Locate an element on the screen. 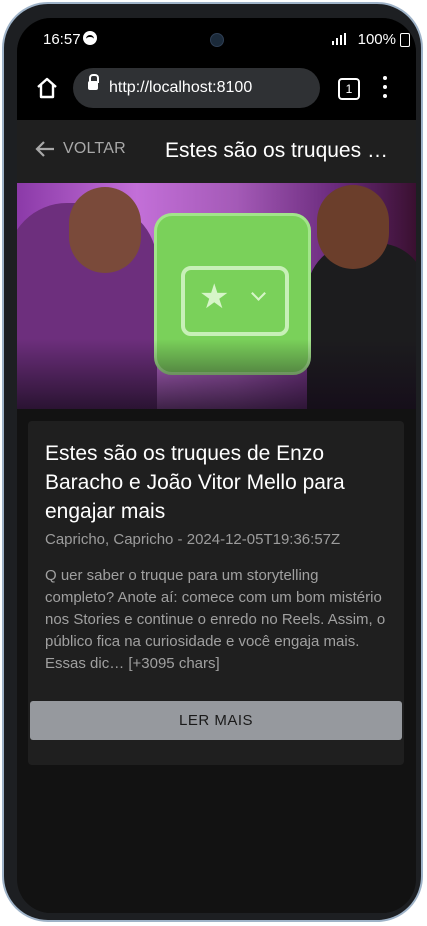 The width and height of the screenshot is (427, 926). browser-toolbar: http://localhost:8100 1 is located at coordinates (216, 89).